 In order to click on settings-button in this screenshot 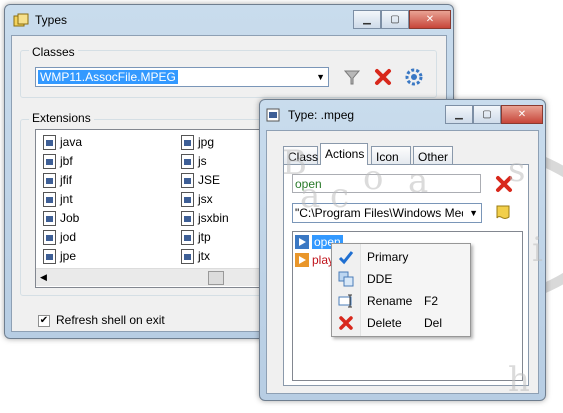, I will do `click(414, 77)`.